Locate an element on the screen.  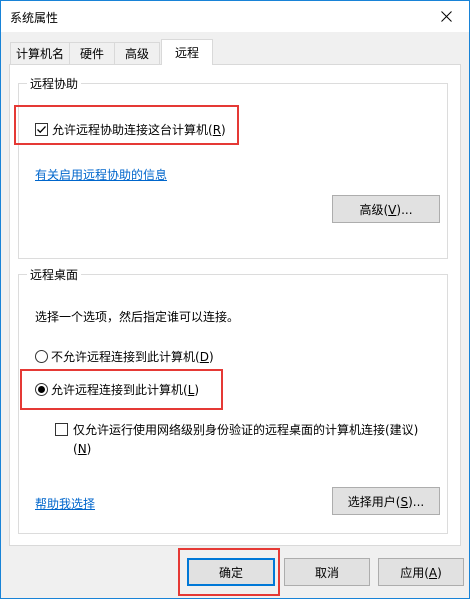
button-label: 应用(A) is located at coordinates (421, 572).